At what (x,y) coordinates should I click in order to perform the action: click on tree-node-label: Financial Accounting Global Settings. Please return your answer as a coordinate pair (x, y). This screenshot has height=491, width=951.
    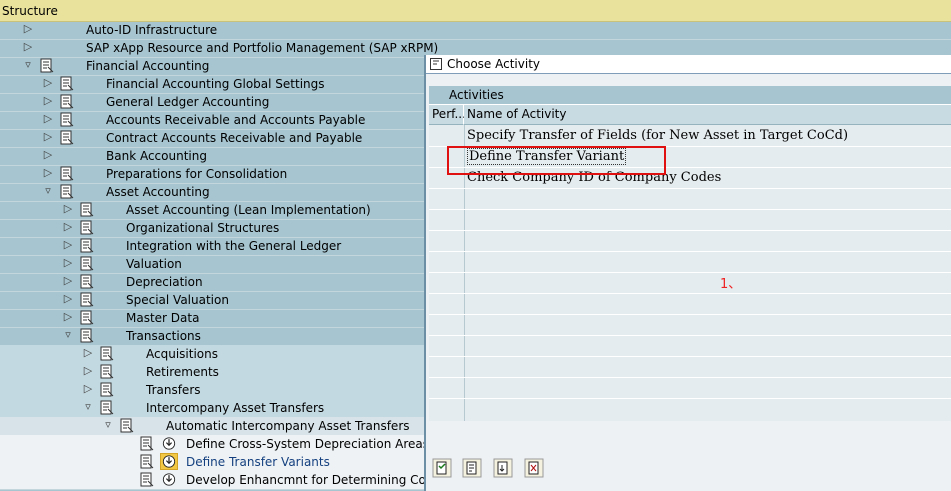
    Looking at the image, I should click on (215, 84).